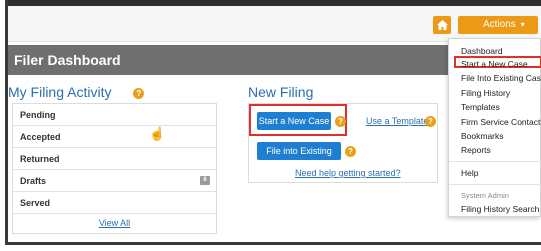  I want to click on menu-item-templates: Templates, so click(480, 107).